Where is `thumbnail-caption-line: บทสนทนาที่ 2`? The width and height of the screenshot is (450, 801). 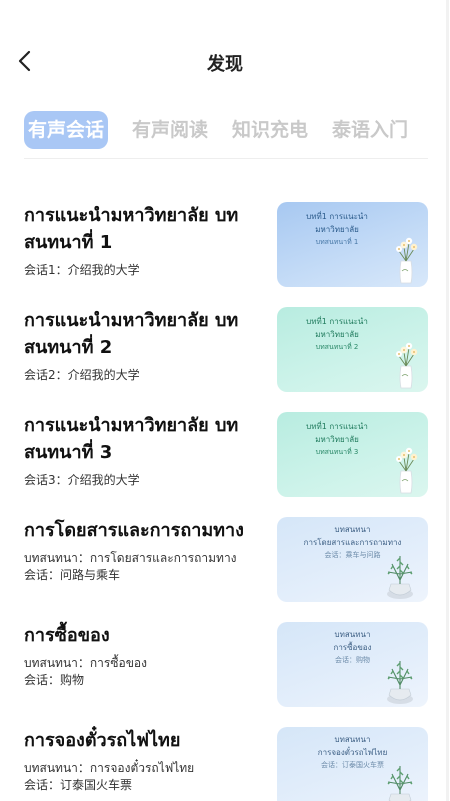
thumbnail-caption-line: บทสนทนาที่ 2 is located at coordinates (337, 347).